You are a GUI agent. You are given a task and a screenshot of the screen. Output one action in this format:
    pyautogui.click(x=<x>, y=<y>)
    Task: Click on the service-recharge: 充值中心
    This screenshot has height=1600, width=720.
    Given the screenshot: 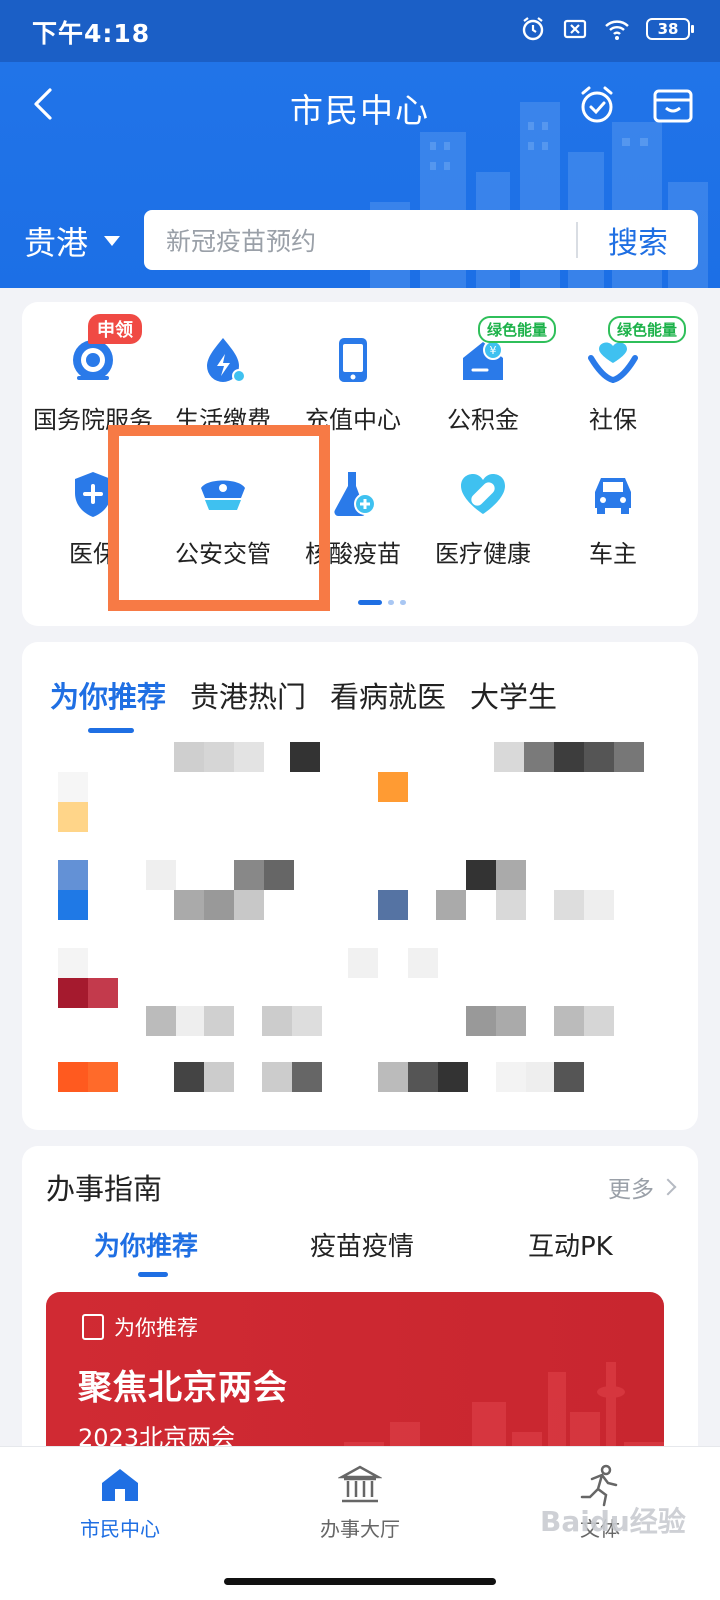 What is the action you would take?
    pyautogui.click(x=353, y=383)
    